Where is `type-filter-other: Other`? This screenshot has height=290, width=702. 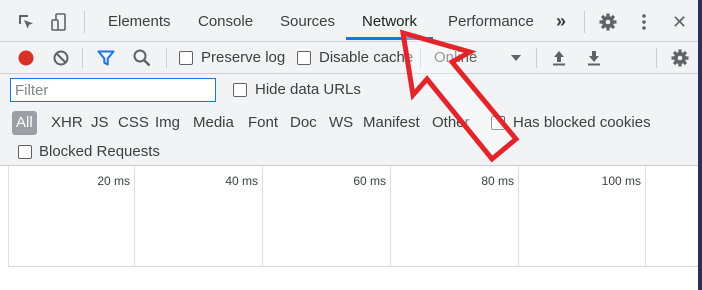
type-filter-other: Other is located at coordinates (451, 123).